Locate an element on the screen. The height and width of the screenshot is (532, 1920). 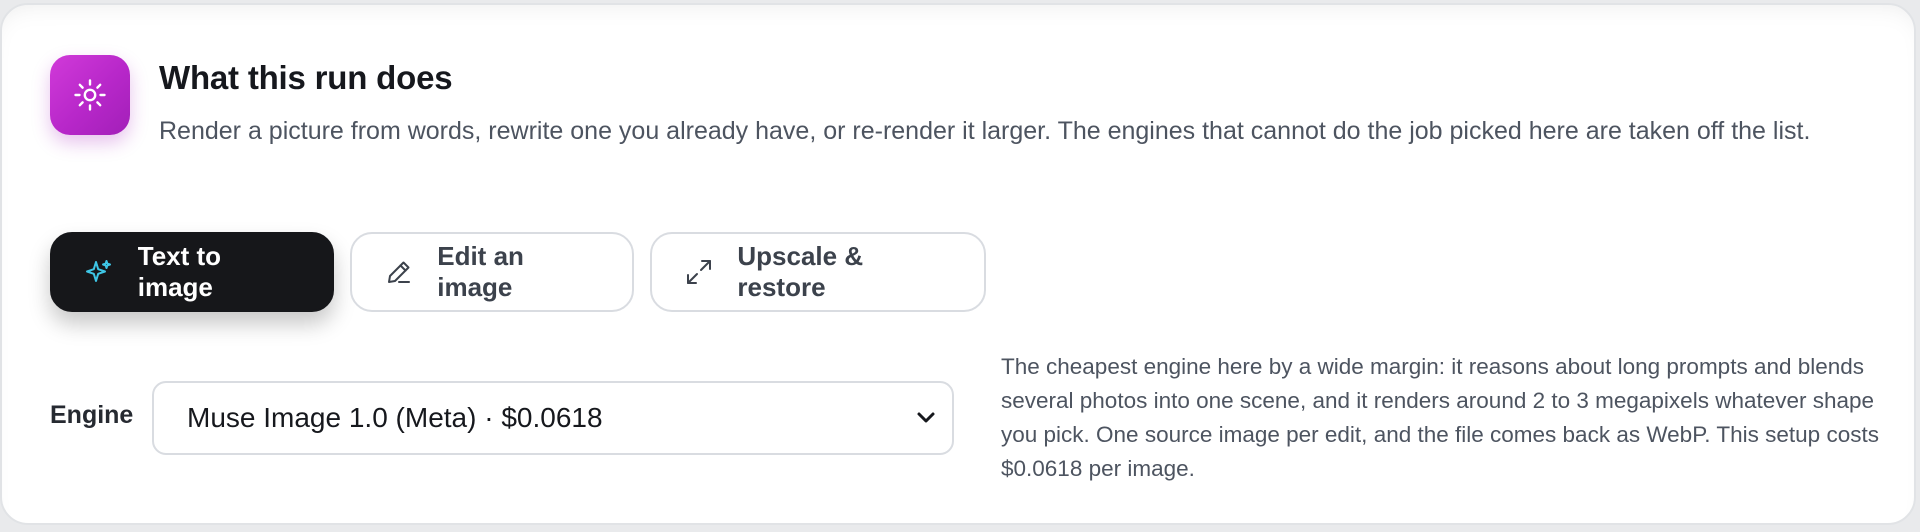
upscale-restore-button: Upscale & restore is located at coordinates (818, 272).